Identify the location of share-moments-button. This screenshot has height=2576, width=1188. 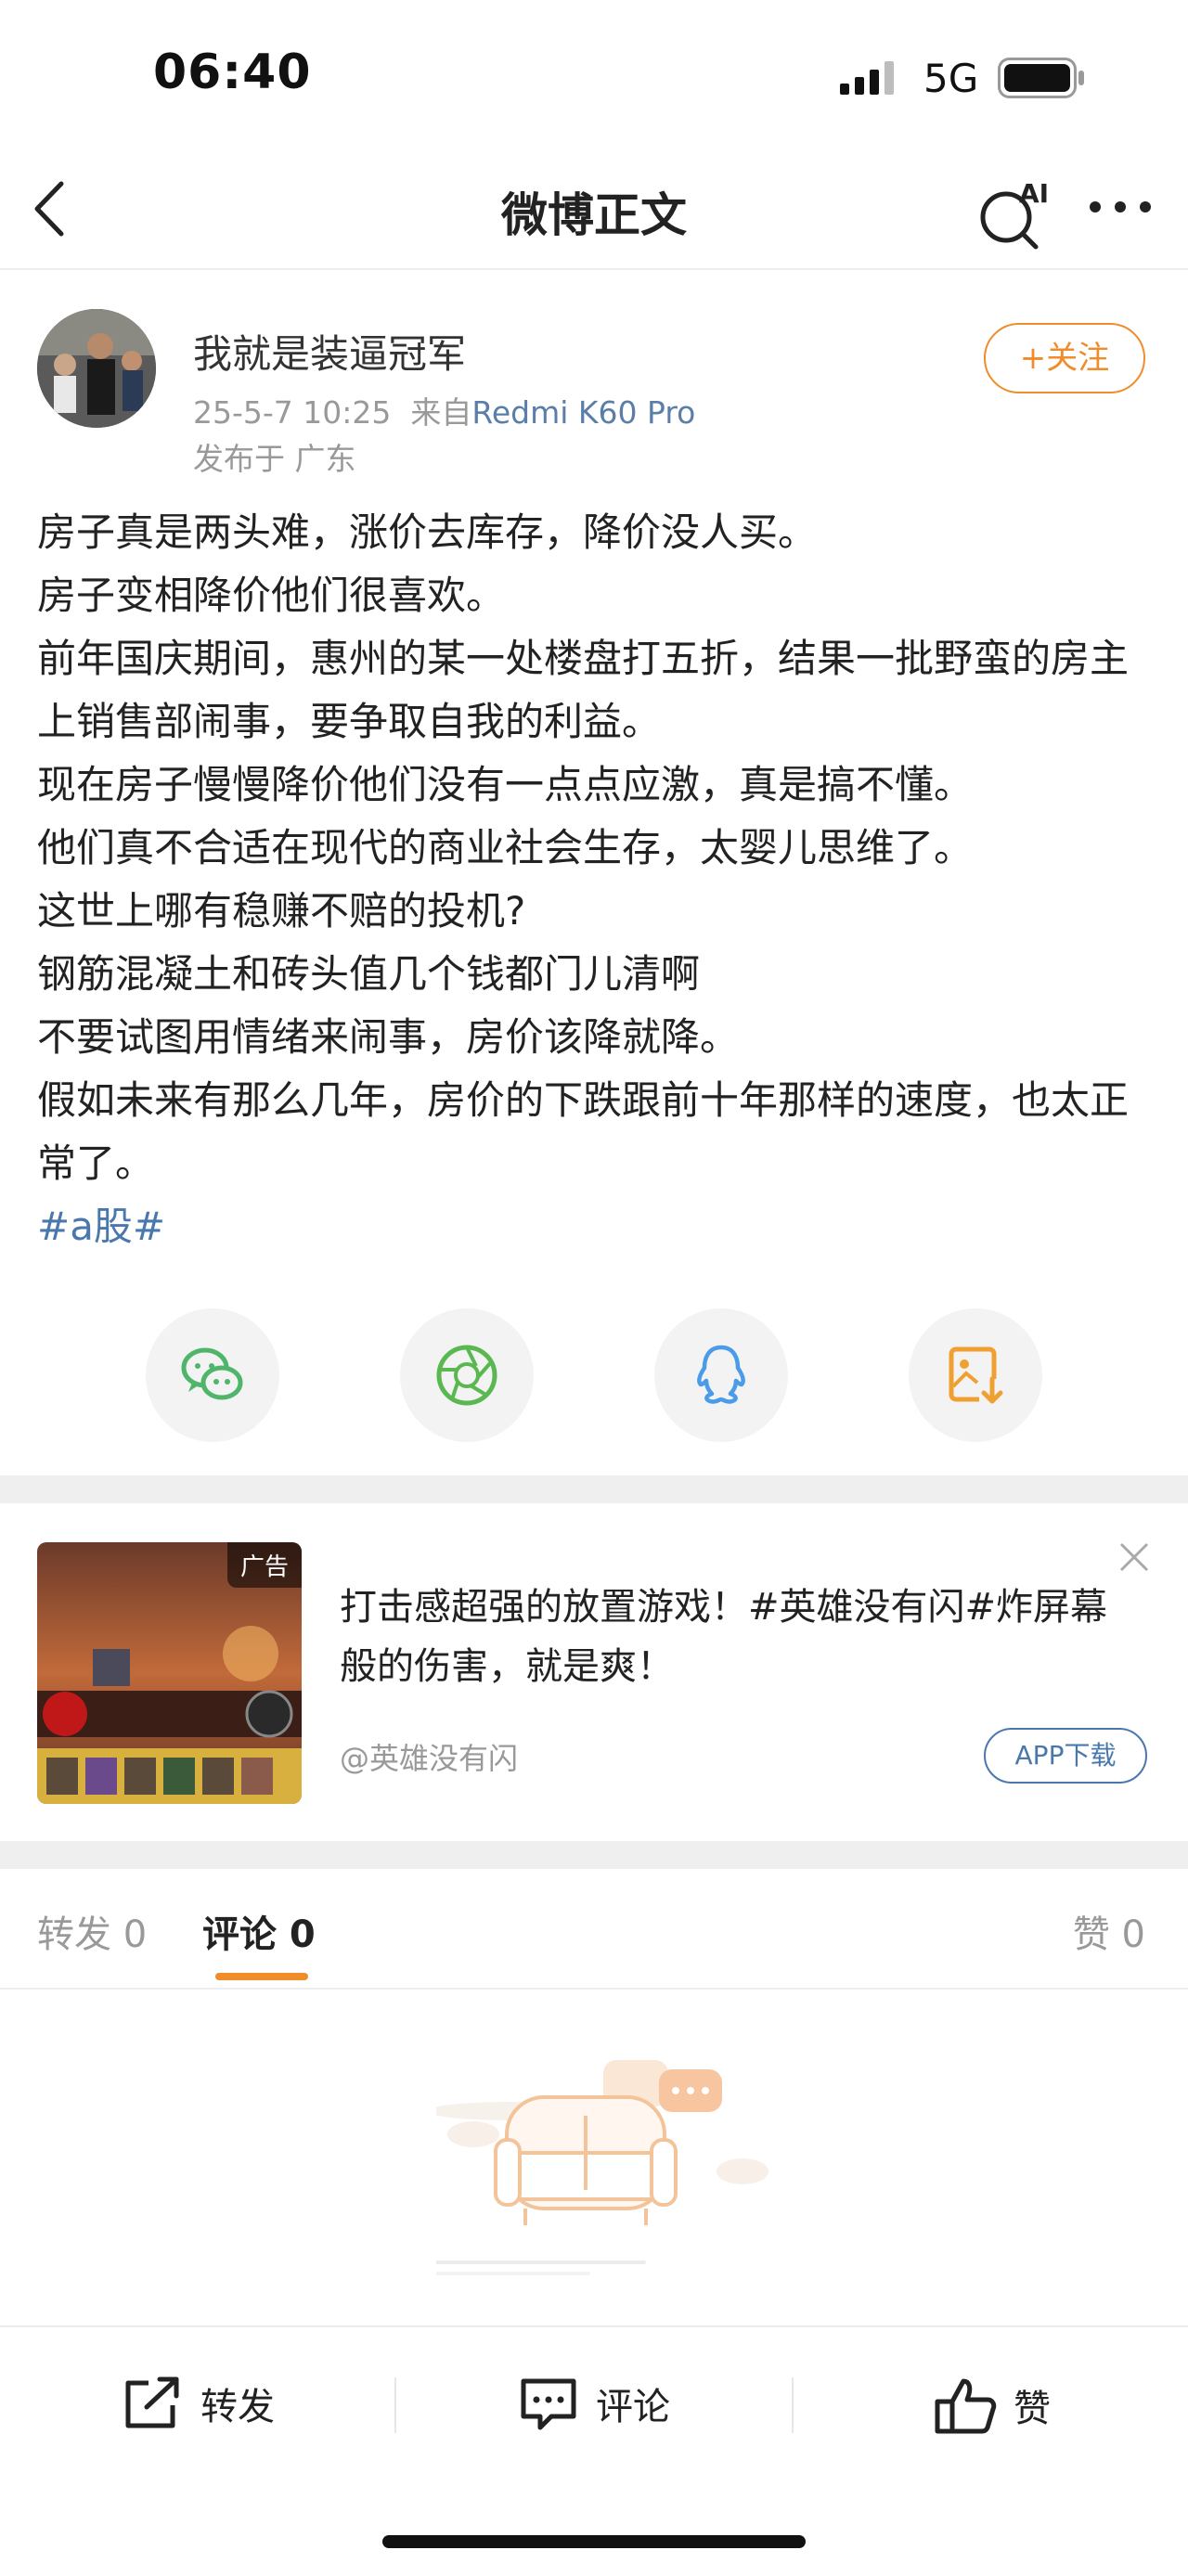
(467, 1375).